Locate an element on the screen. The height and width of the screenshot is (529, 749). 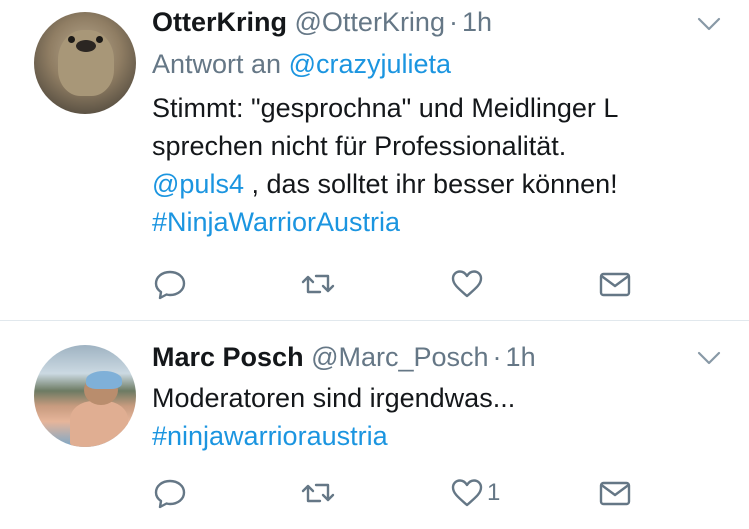
tweet-header: Marc Posch @Marc_Posch · 1h is located at coordinates (344, 357).